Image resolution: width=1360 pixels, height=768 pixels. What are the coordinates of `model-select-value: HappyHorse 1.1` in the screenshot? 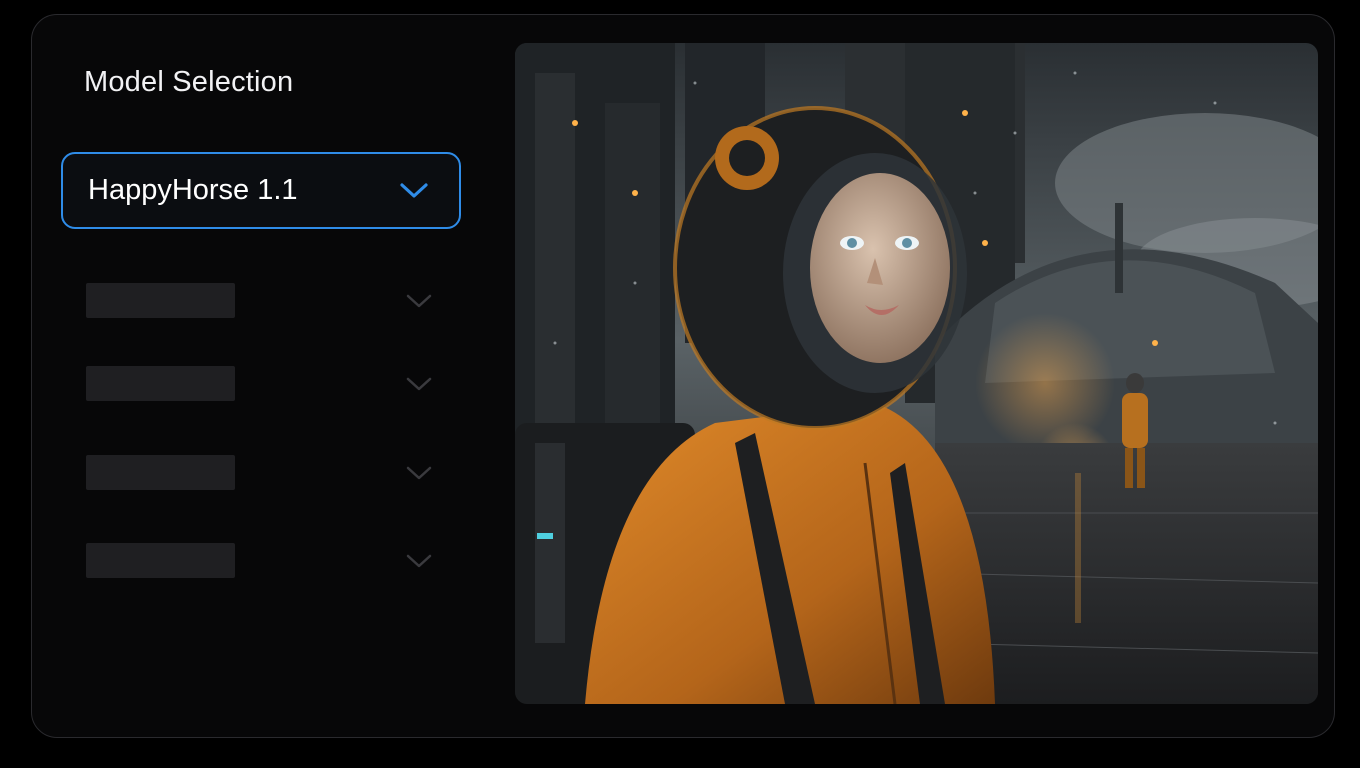 It's located at (193, 190).